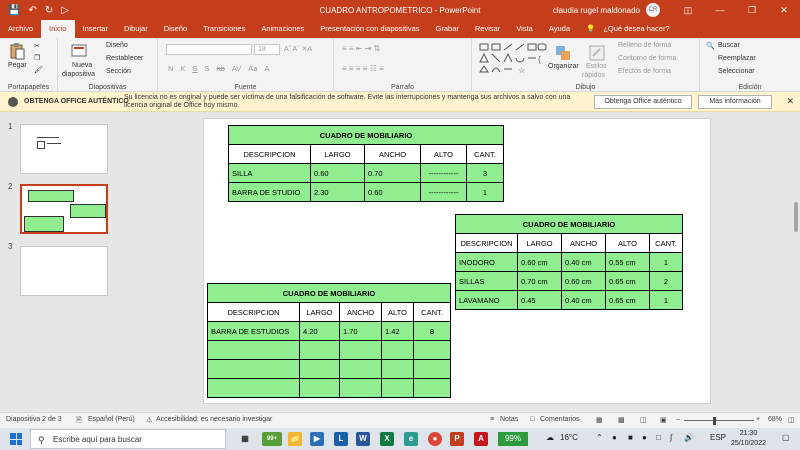 The width and height of the screenshot is (800, 450). Describe the element at coordinates (37, 58) in the screenshot. I see `copy-icon: ❐` at that location.